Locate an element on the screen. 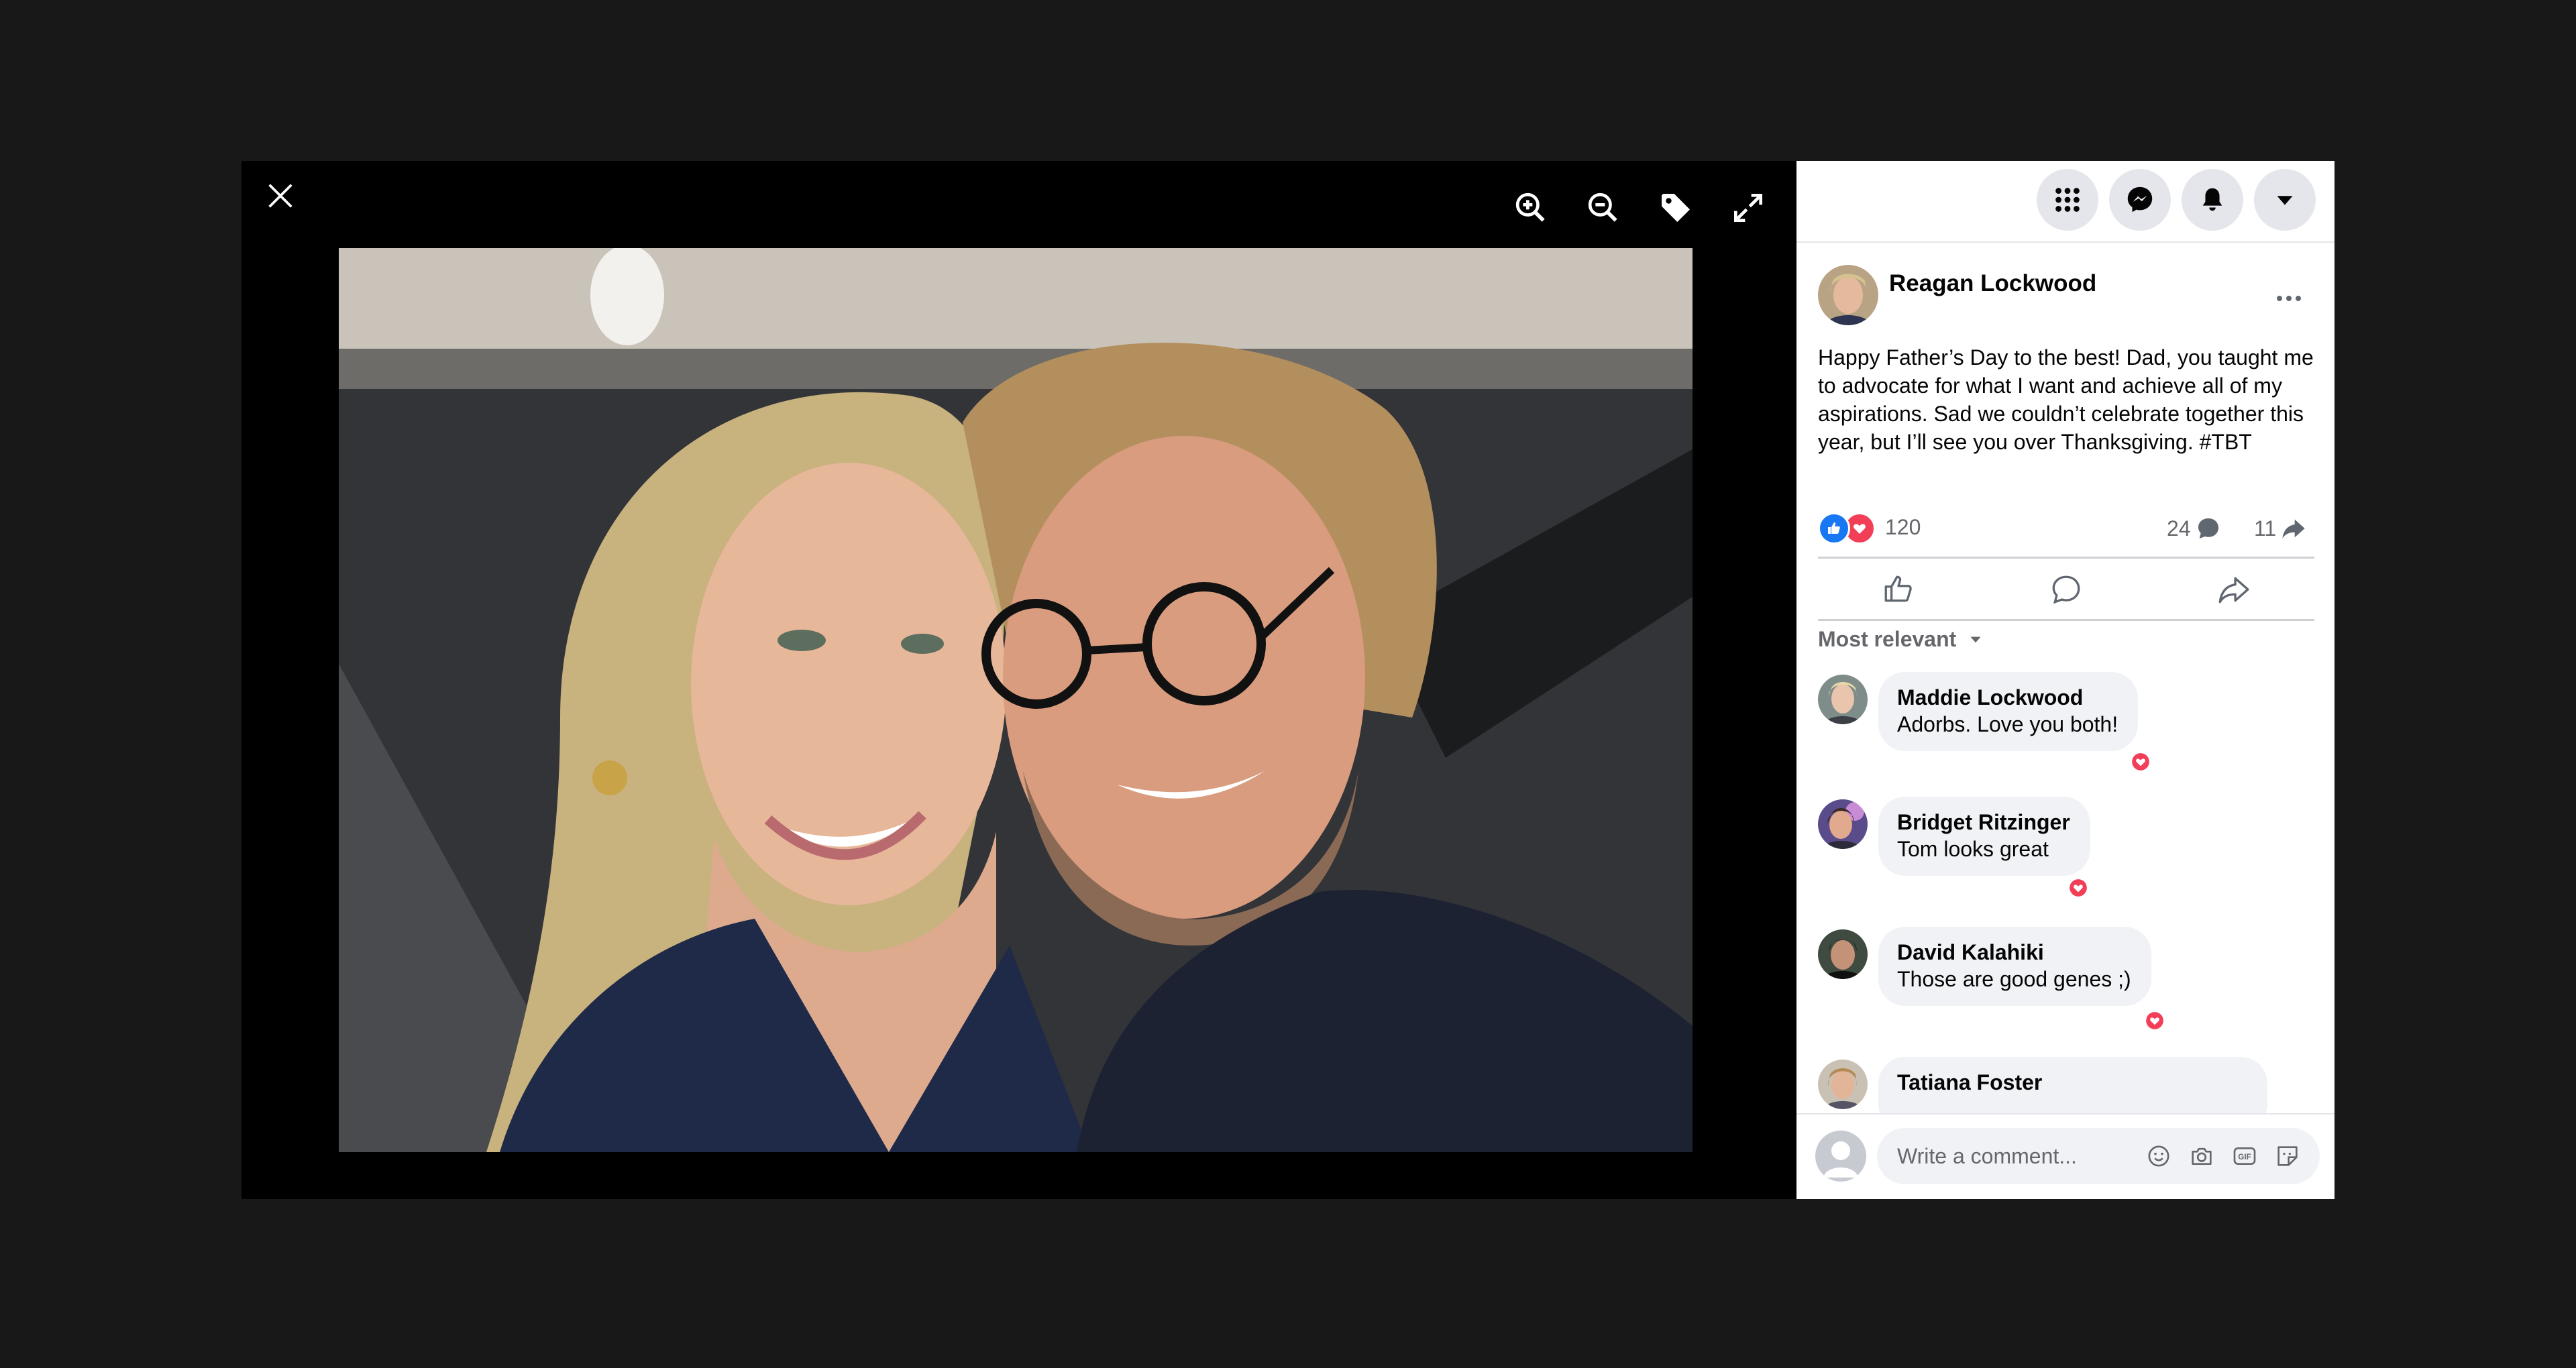  gif-button: GIF is located at coordinates (2244, 1156).